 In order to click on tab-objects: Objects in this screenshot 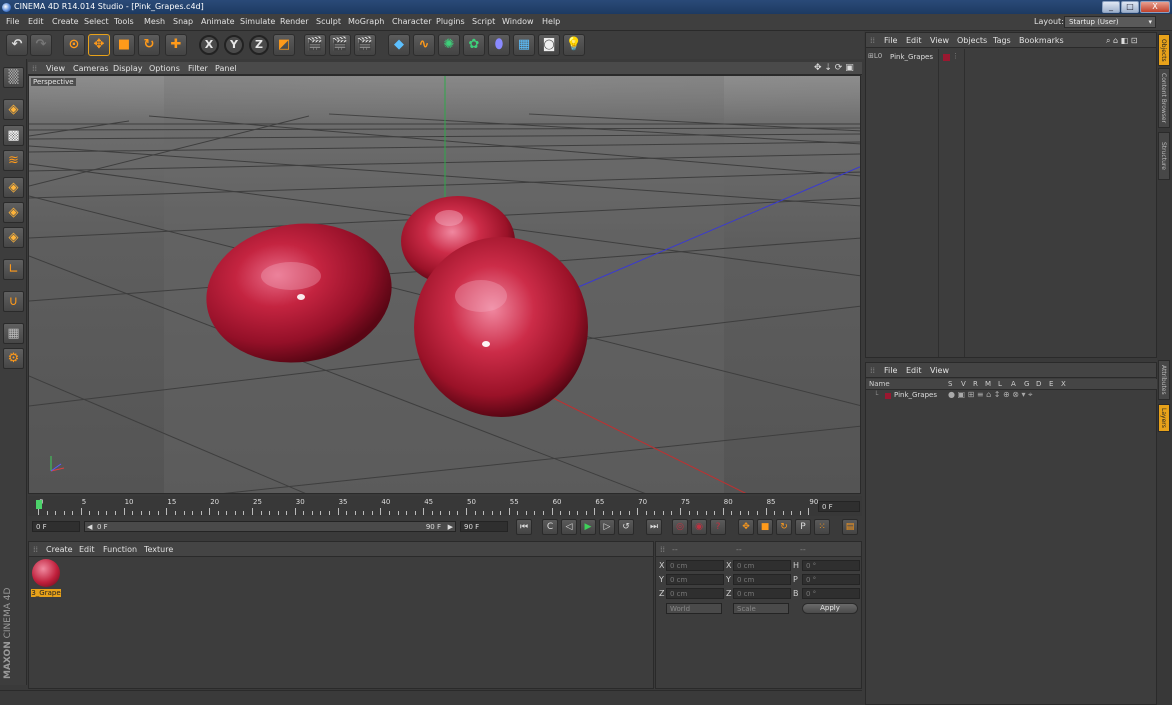, I will do `click(1164, 50)`.